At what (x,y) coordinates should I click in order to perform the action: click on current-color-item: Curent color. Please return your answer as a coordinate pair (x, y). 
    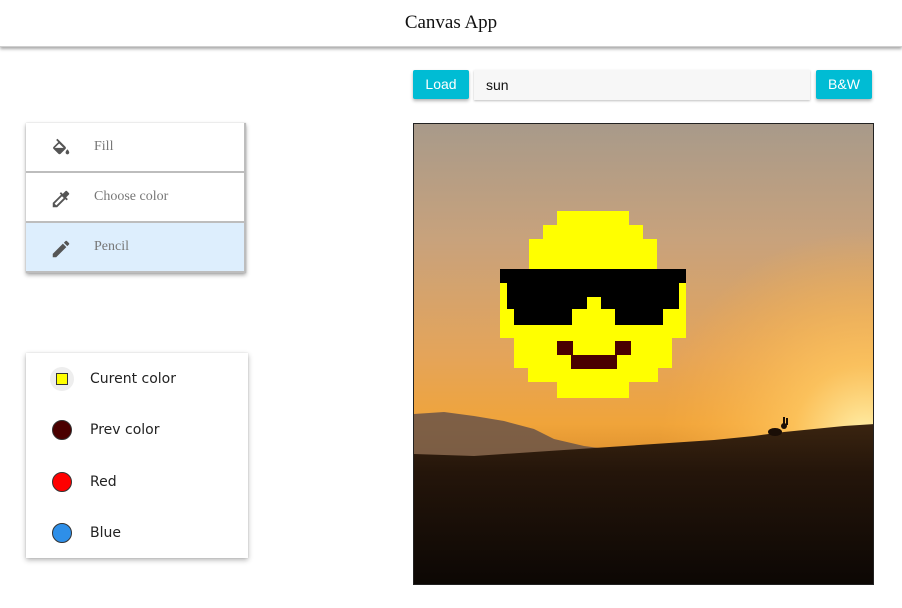
    Looking at the image, I should click on (137, 379).